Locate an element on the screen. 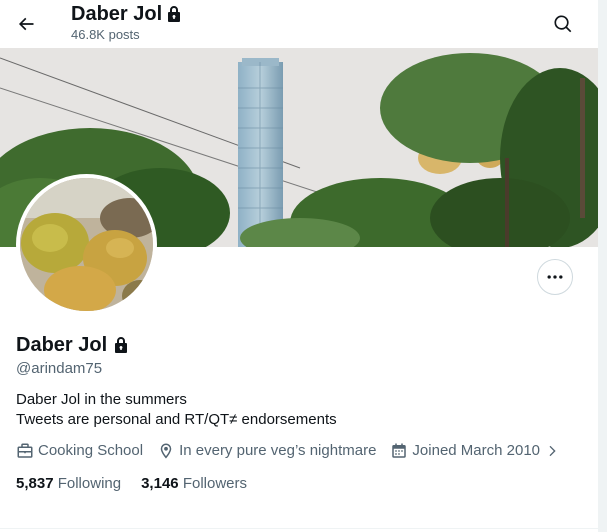 This screenshot has width=607, height=532. header-titles: Daber Jol 46.8K posts is located at coordinates (126, 22).